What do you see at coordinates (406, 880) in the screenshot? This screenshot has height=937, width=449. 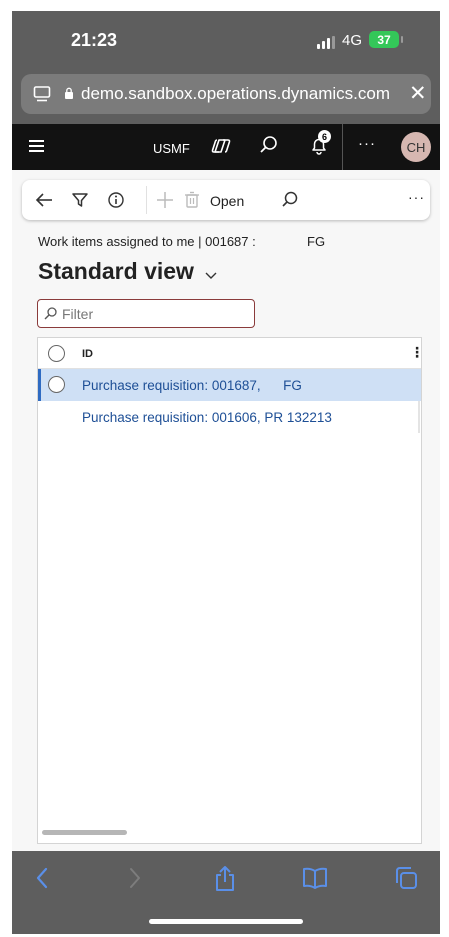 I see `tabs-icon` at bounding box center [406, 880].